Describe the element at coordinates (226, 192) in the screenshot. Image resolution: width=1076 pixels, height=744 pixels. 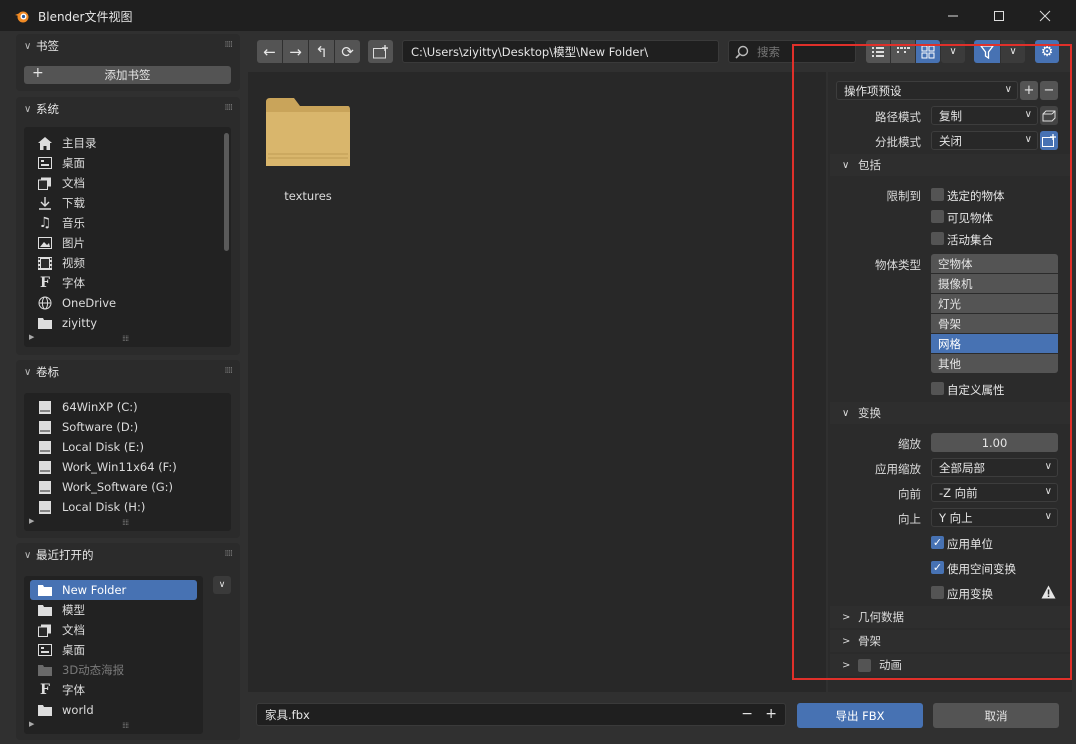
I see `system-scrollbar` at that location.